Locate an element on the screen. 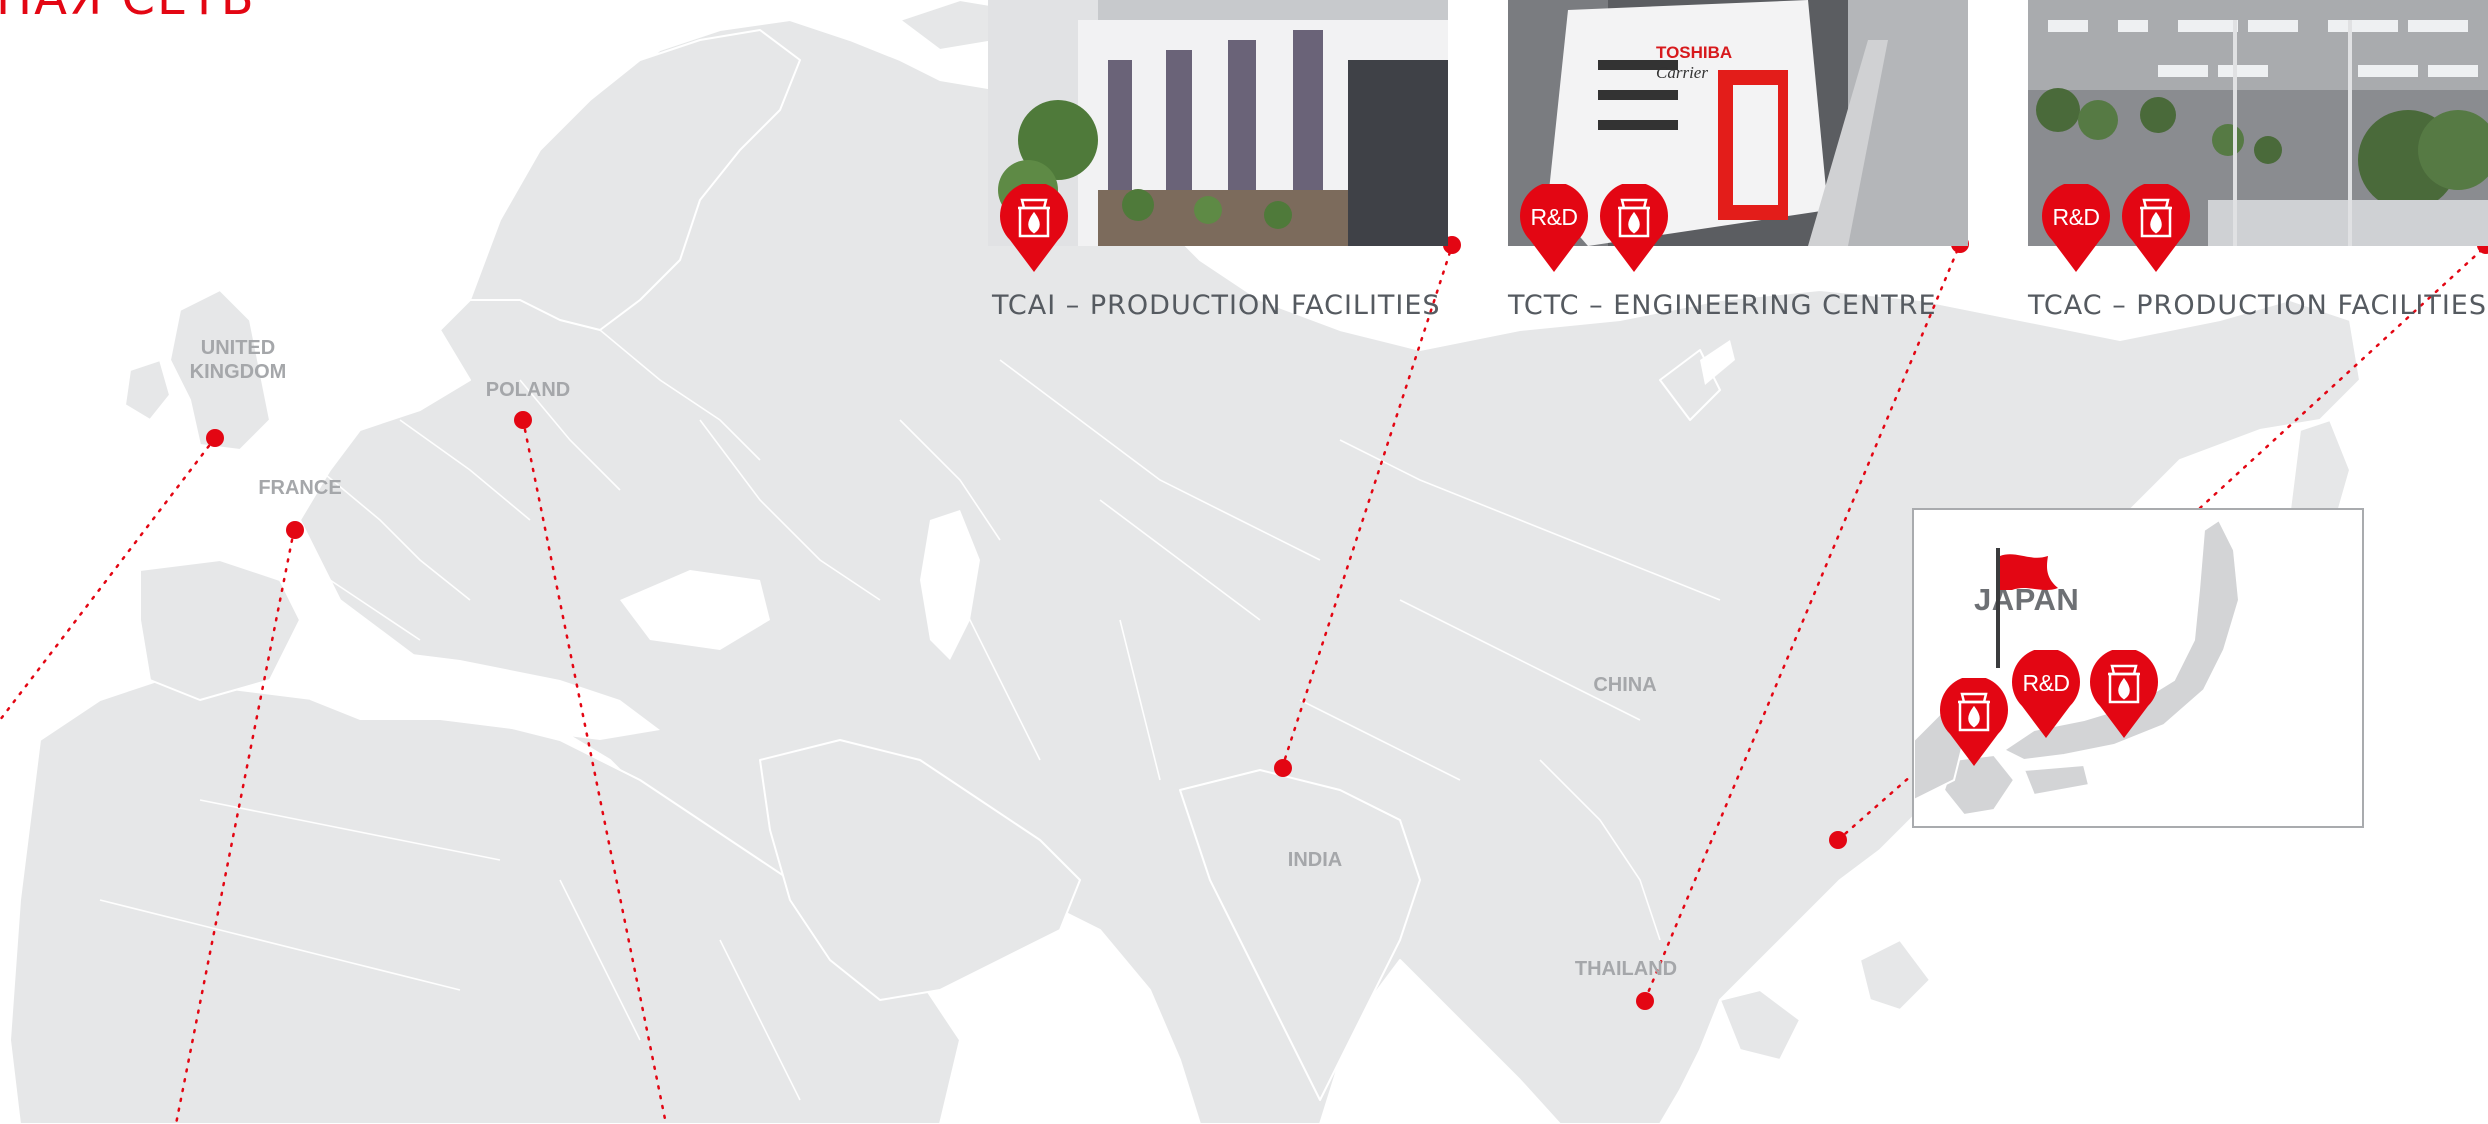 This screenshot has height=1124, width=2488. location-dot-uk is located at coordinates (215, 438).